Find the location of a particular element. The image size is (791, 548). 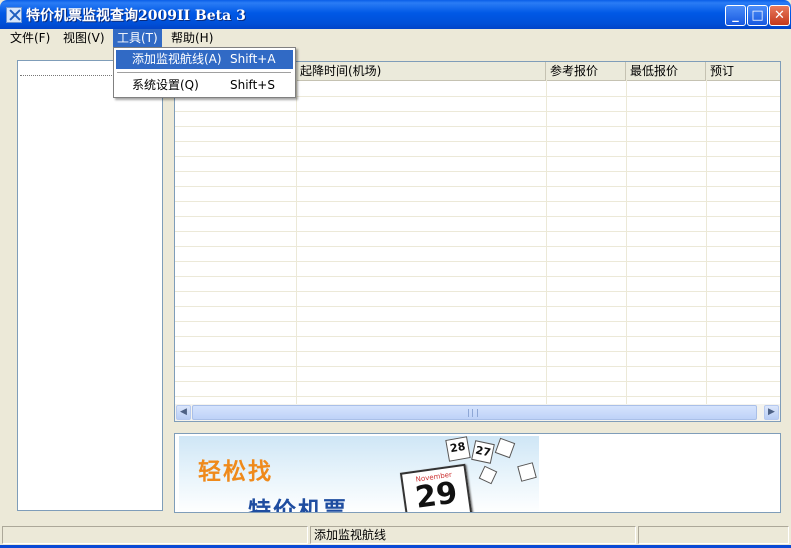

minimize-button: _ is located at coordinates (735, 15).